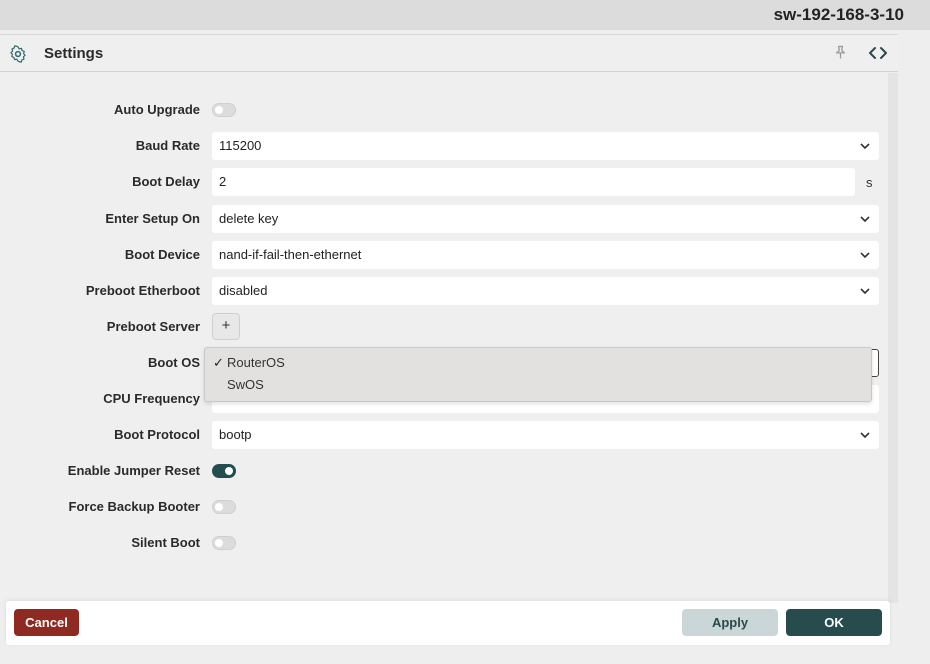 The image size is (930, 664). I want to click on boot-protocol-value: bootp, so click(235, 434).